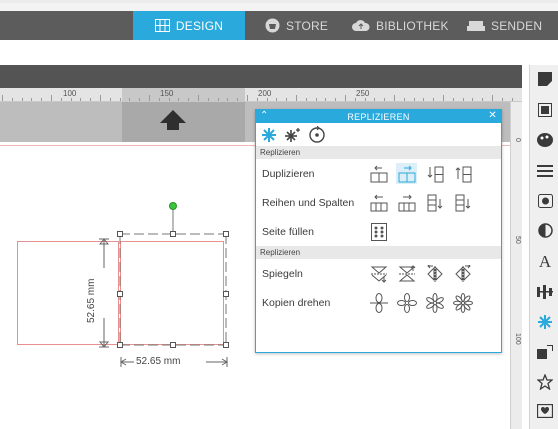 The height and width of the screenshot is (429, 558). Describe the element at coordinates (517, 25) in the screenshot. I see `tab-senden-label: SENDEN` at that location.